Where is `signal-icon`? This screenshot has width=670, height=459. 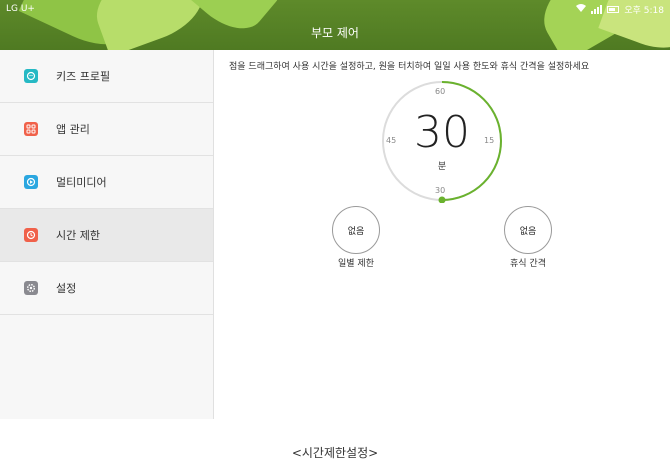 signal-icon is located at coordinates (597, 9).